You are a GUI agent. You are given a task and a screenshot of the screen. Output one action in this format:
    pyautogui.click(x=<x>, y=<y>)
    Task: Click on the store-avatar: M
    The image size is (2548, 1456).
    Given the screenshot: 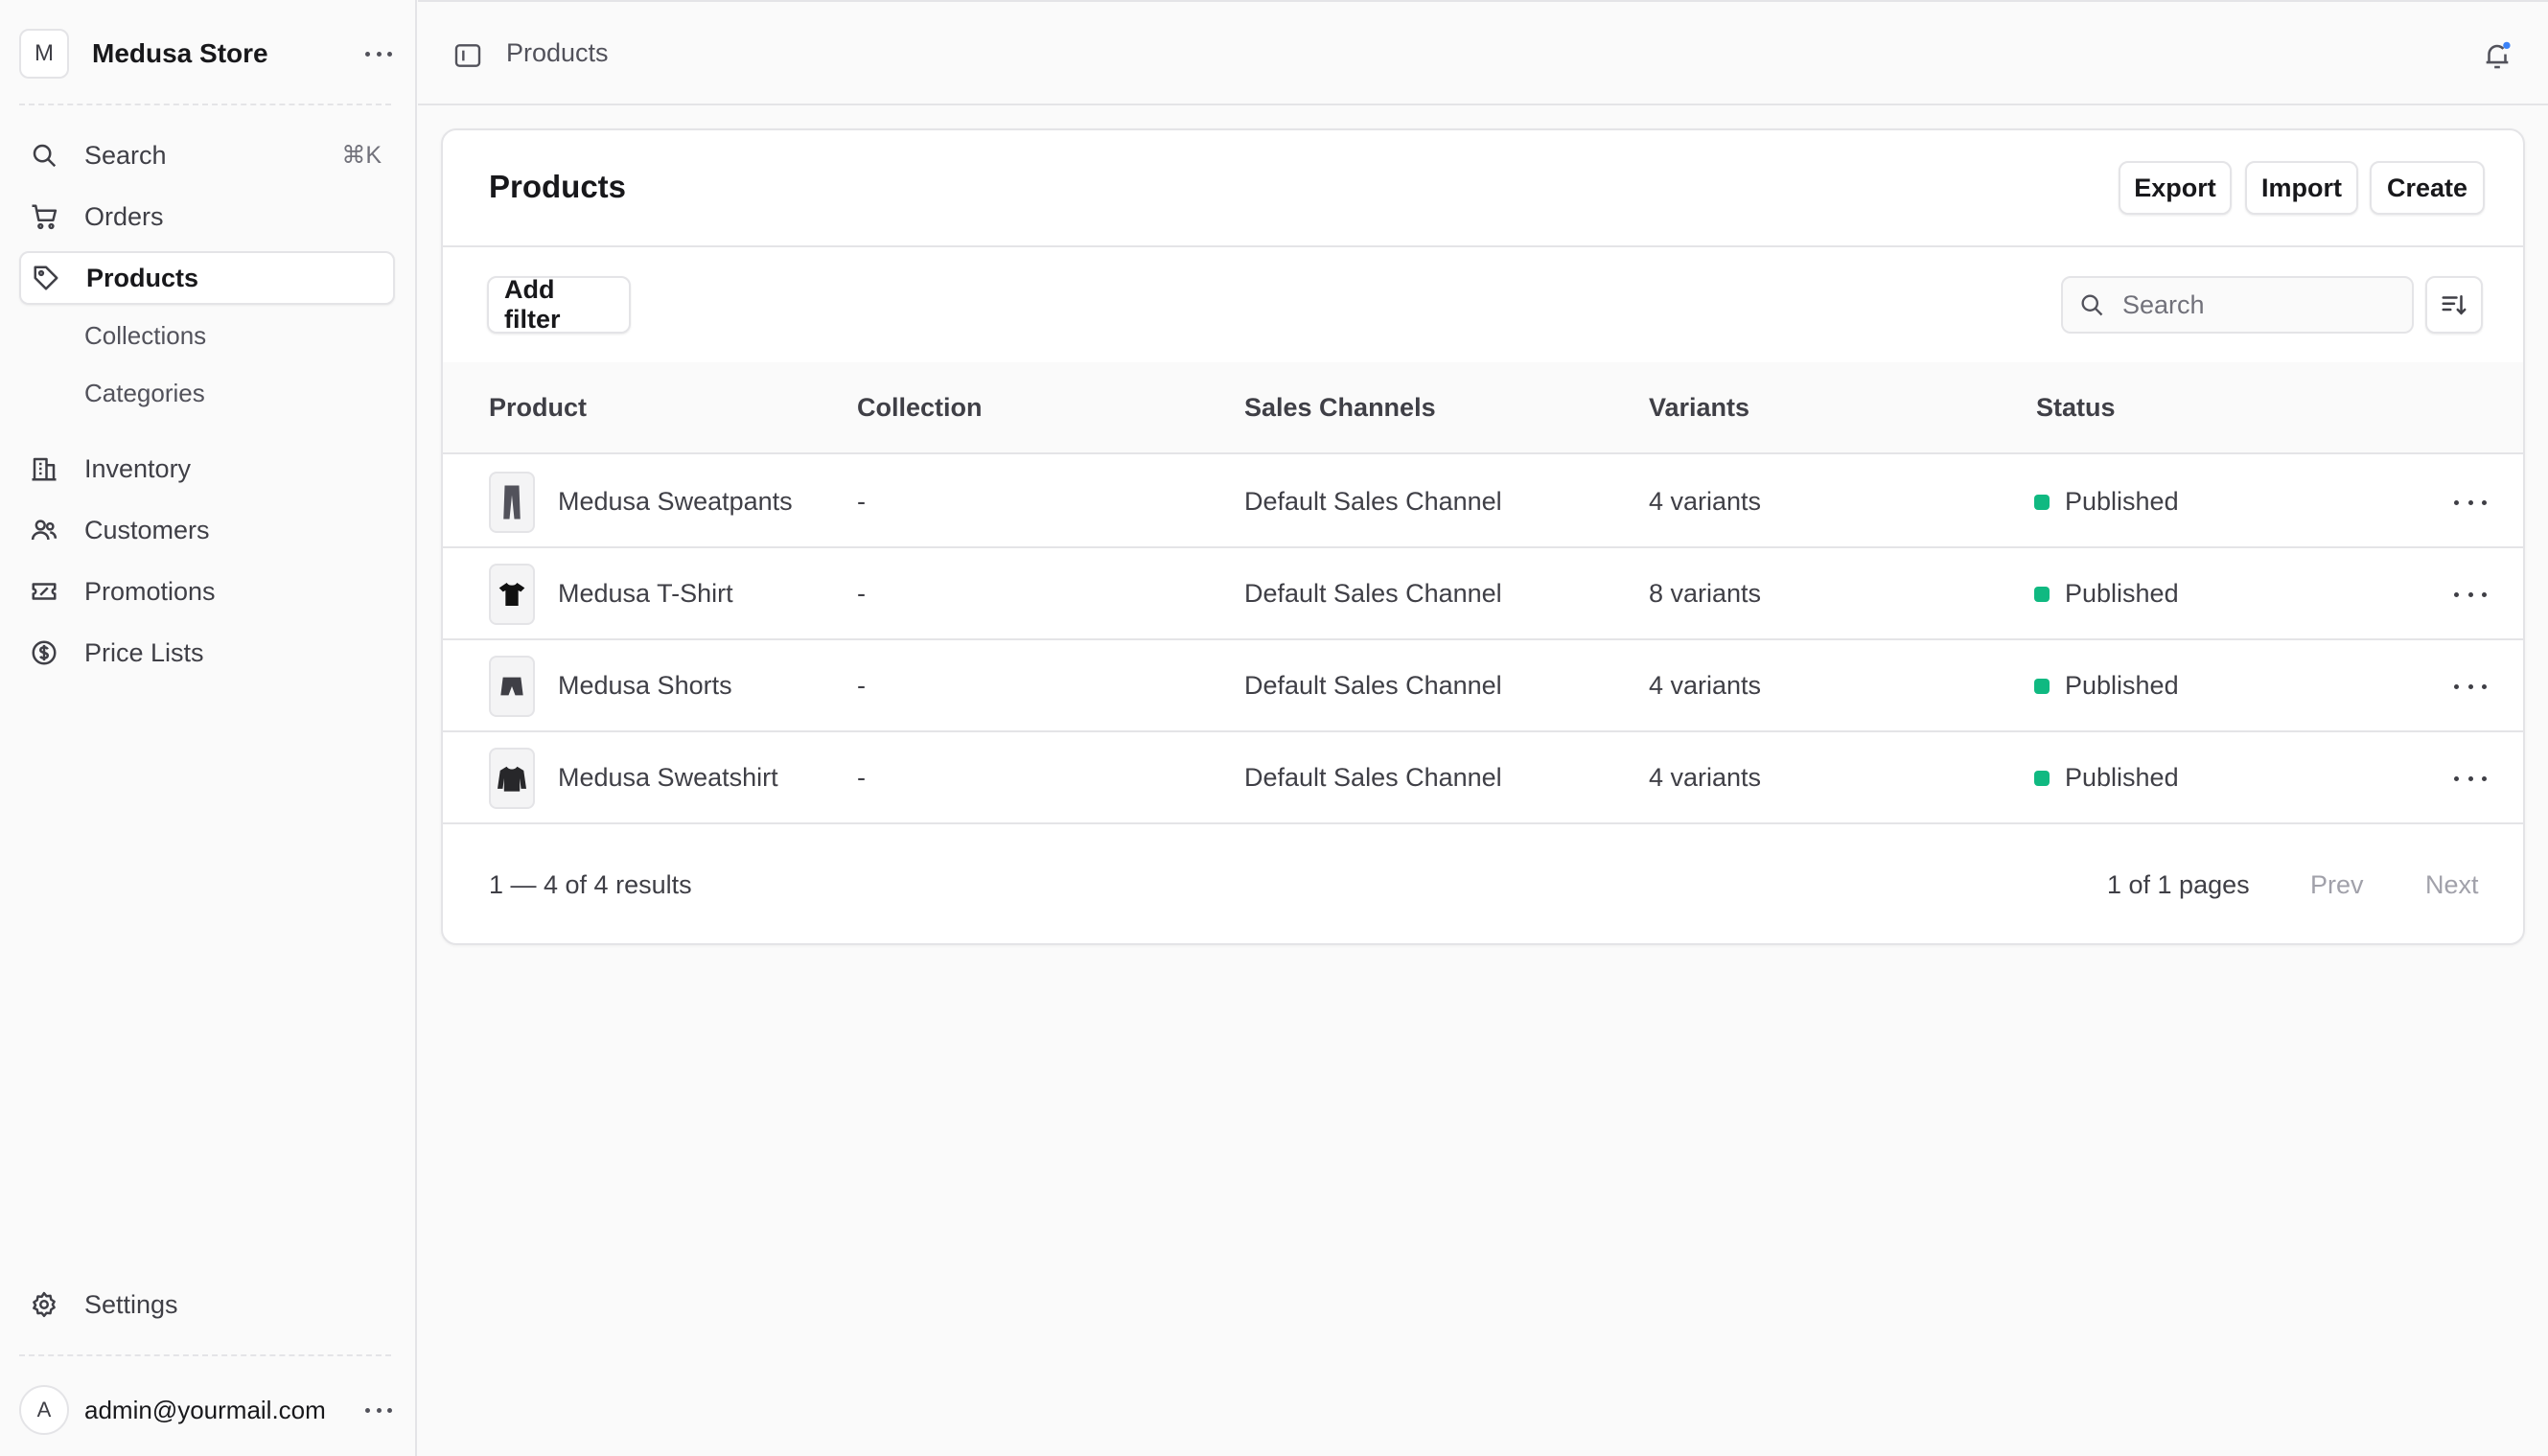 What is the action you would take?
    pyautogui.click(x=44, y=54)
    